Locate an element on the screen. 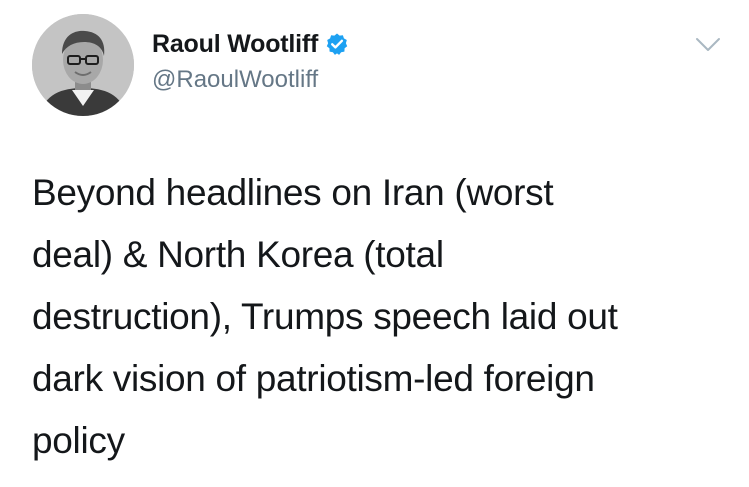 The image size is (749, 487). tweet-text-line: policy is located at coordinates (78, 440).